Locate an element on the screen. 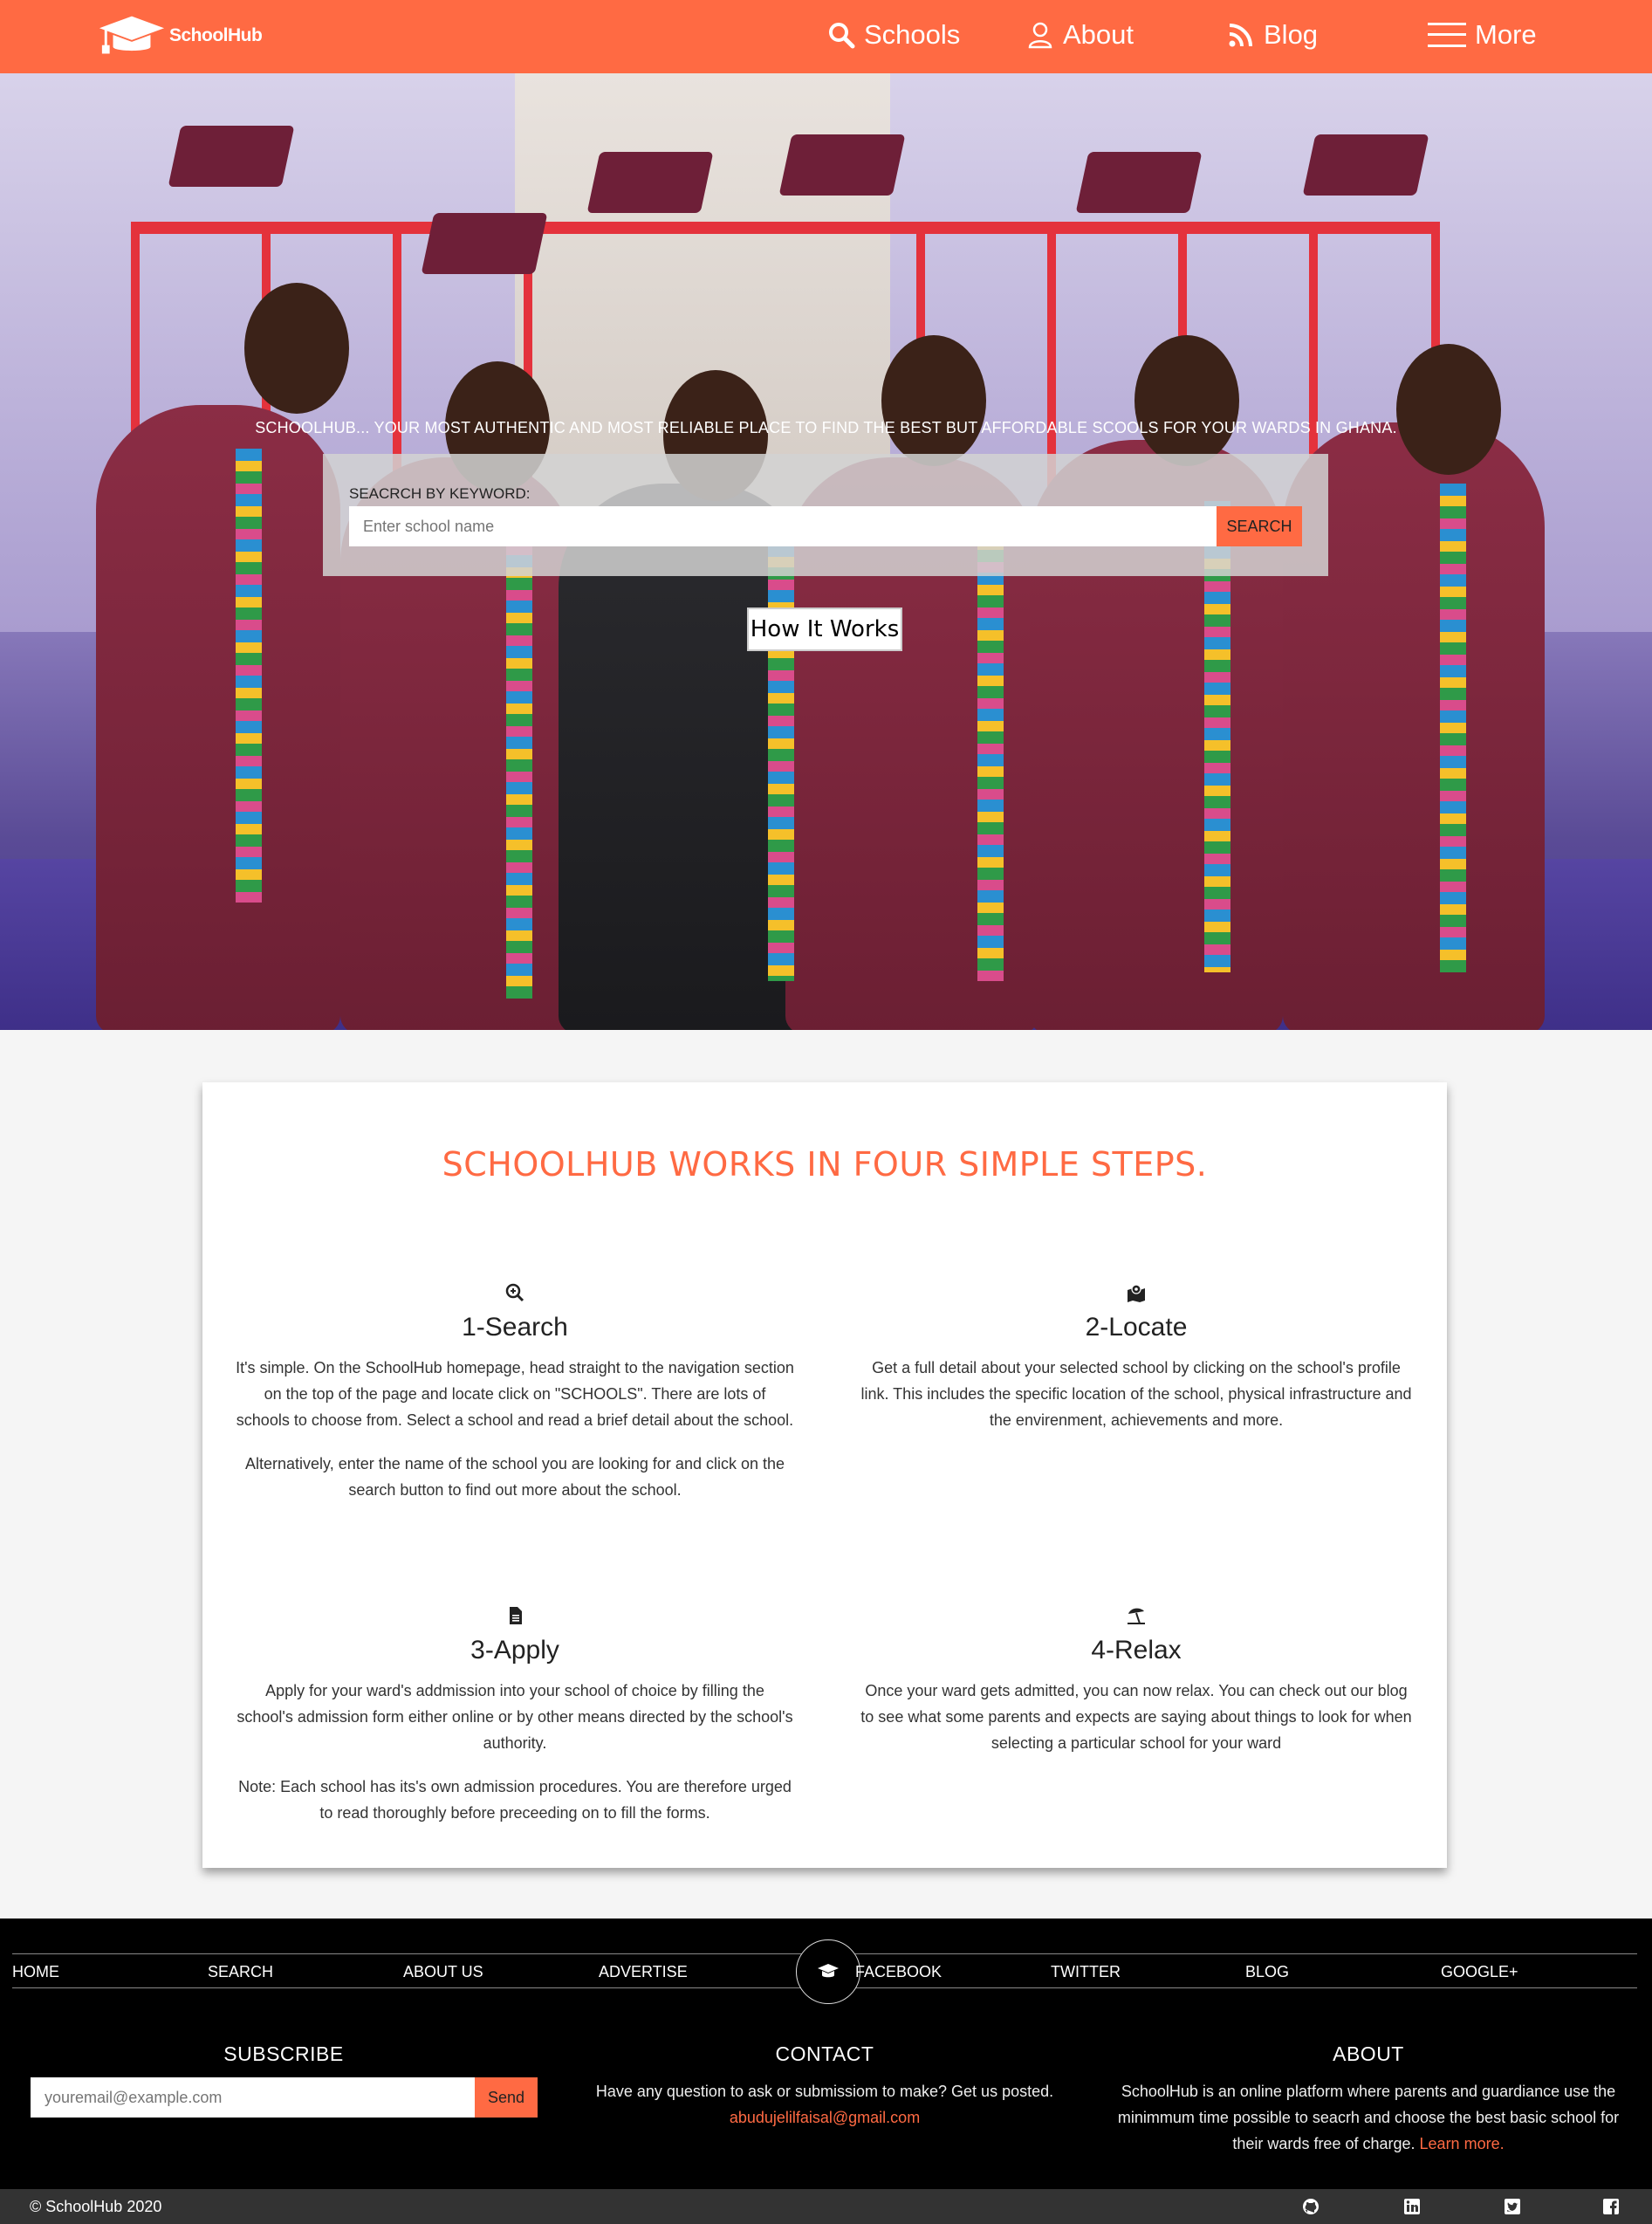 Image resolution: width=1652 pixels, height=2224 pixels. how-it-works-button: How It Works is located at coordinates (824, 629).